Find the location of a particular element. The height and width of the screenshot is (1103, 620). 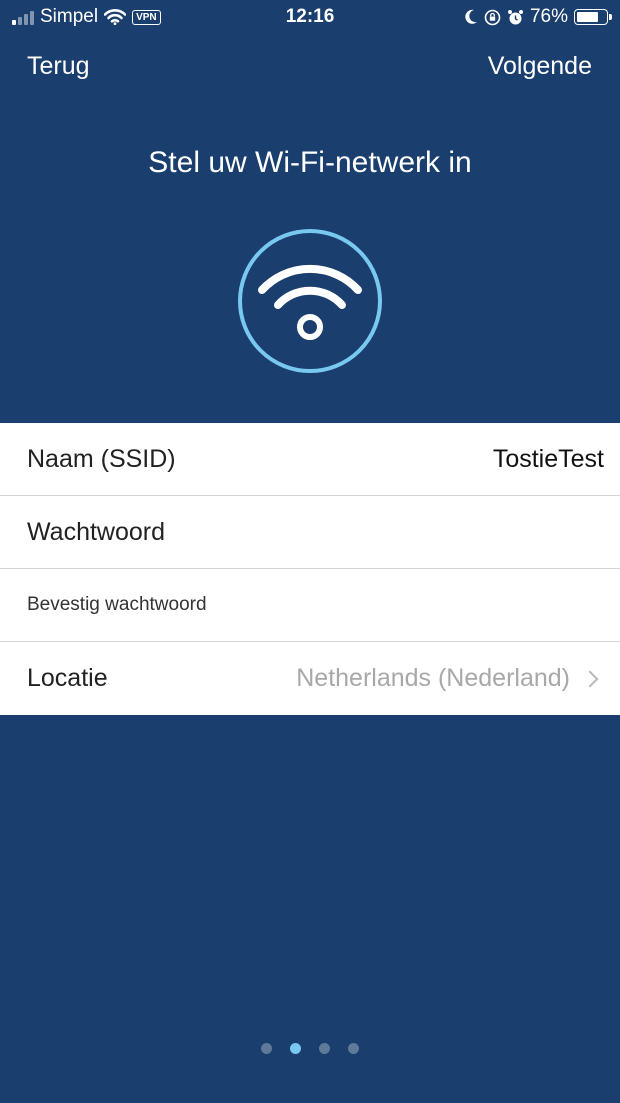

orientation-lock-icon is located at coordinates (492, 17).